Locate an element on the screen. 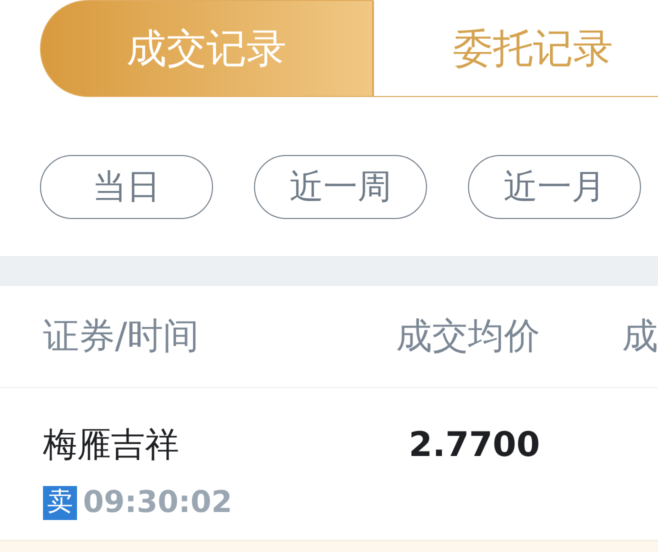  trade-time: 09:30:02 is located at coordinates (157, 503).